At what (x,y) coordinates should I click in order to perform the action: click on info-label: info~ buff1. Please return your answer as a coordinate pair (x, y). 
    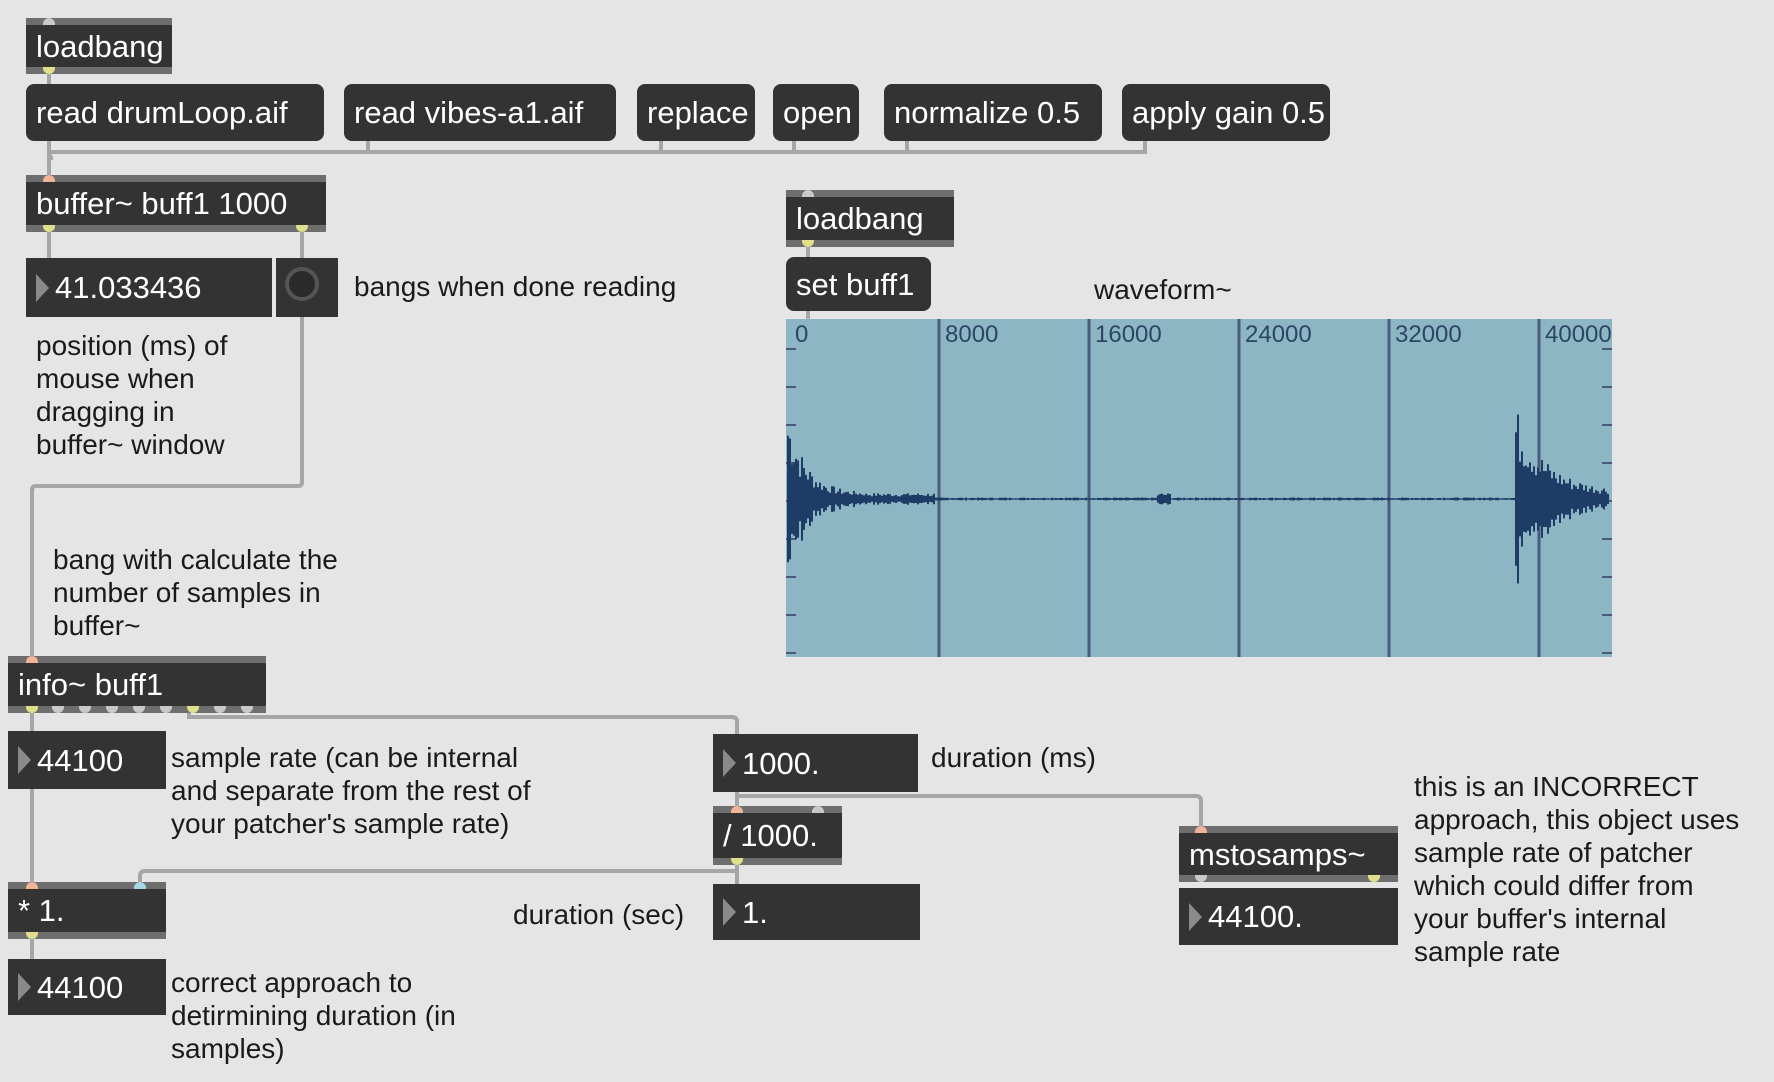
    Looking at the image, I should click on (91, 684).